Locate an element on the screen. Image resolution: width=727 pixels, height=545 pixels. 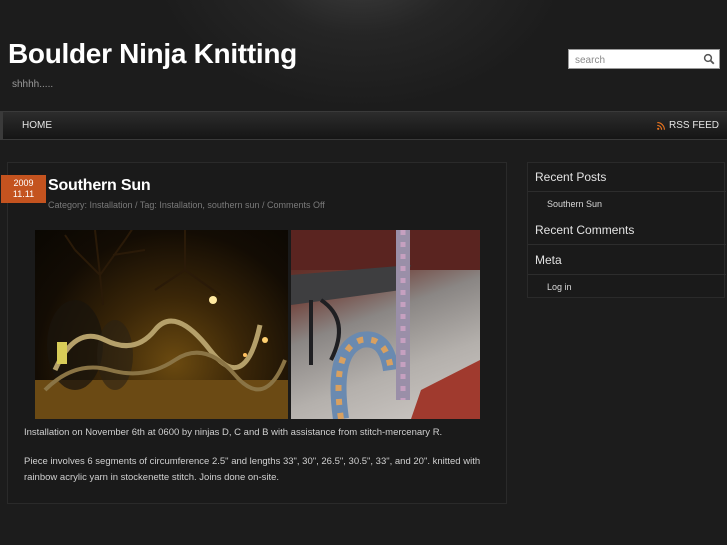
post-date-badge: 2009 11.11 is located at coordinates (23, 189).